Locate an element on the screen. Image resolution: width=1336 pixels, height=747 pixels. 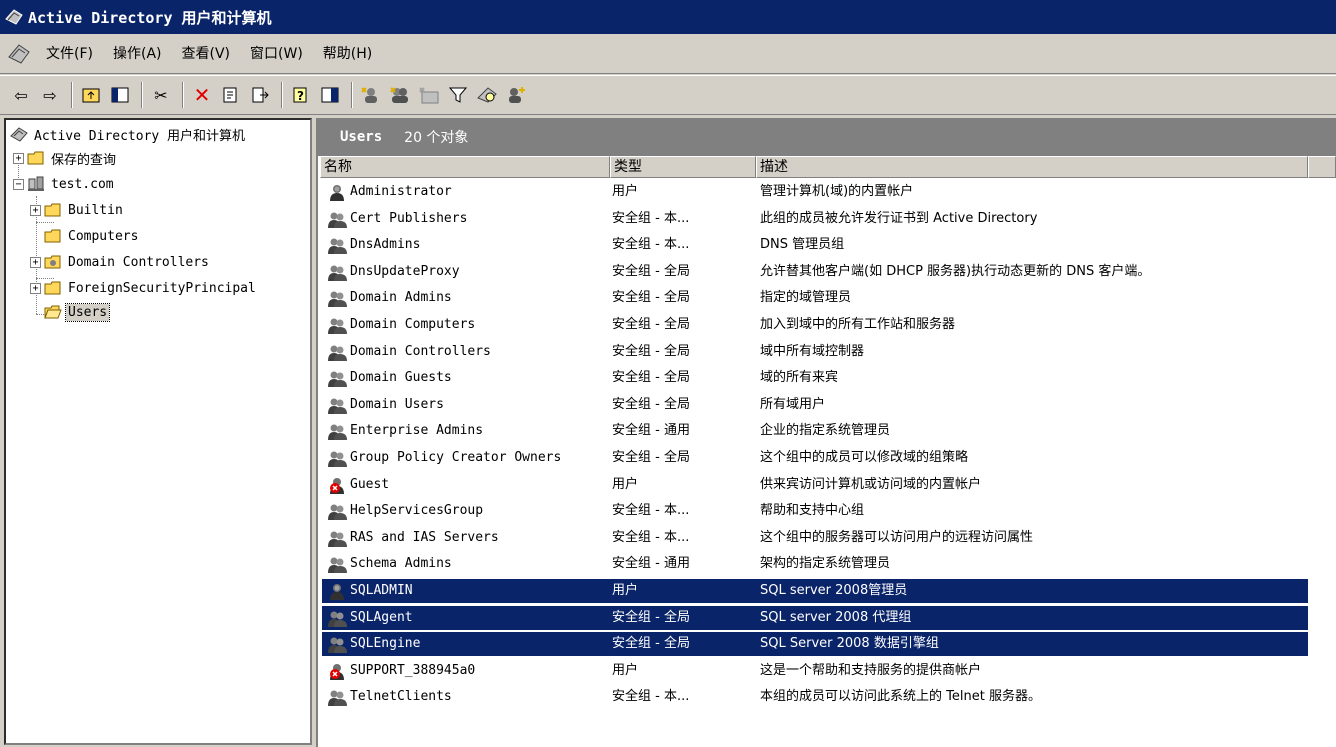
object-name: Guest is located at coordinates (370, 484).